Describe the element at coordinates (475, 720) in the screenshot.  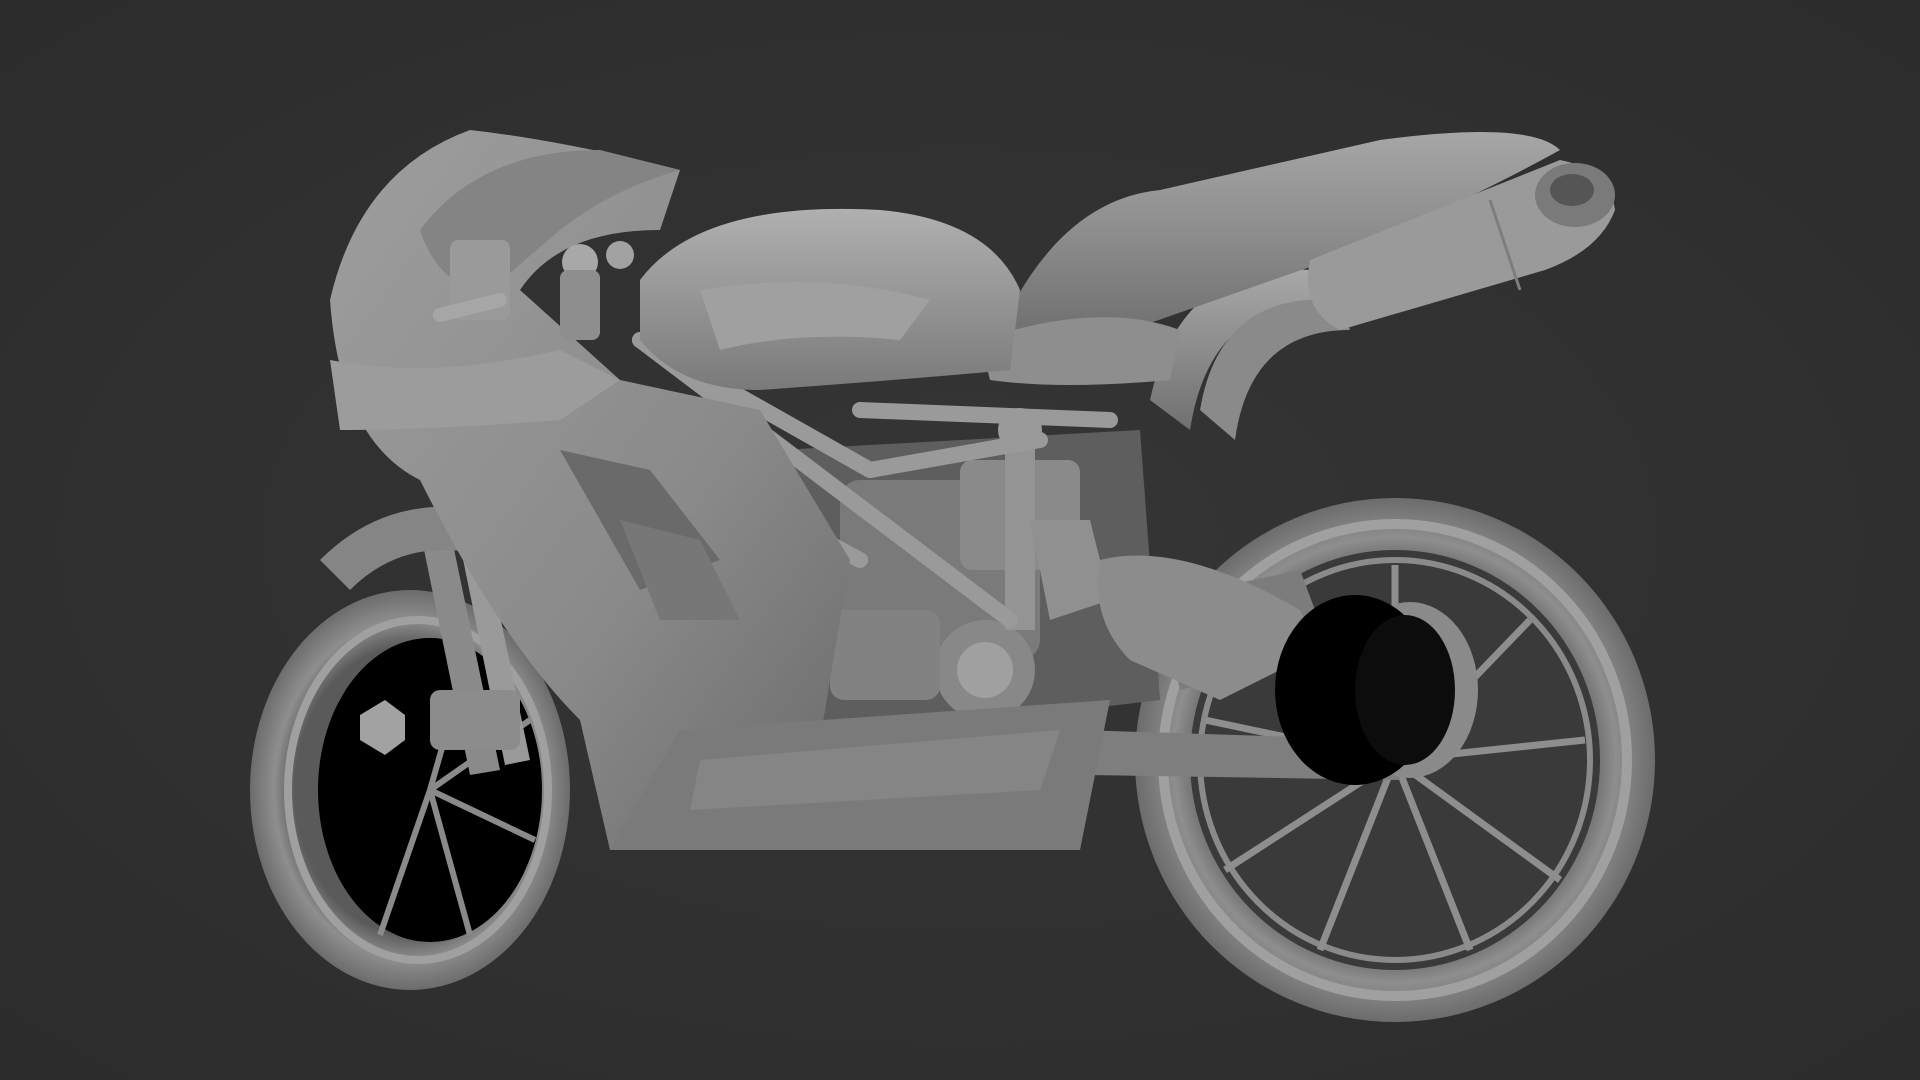
I see `brake-caliper` at that location.